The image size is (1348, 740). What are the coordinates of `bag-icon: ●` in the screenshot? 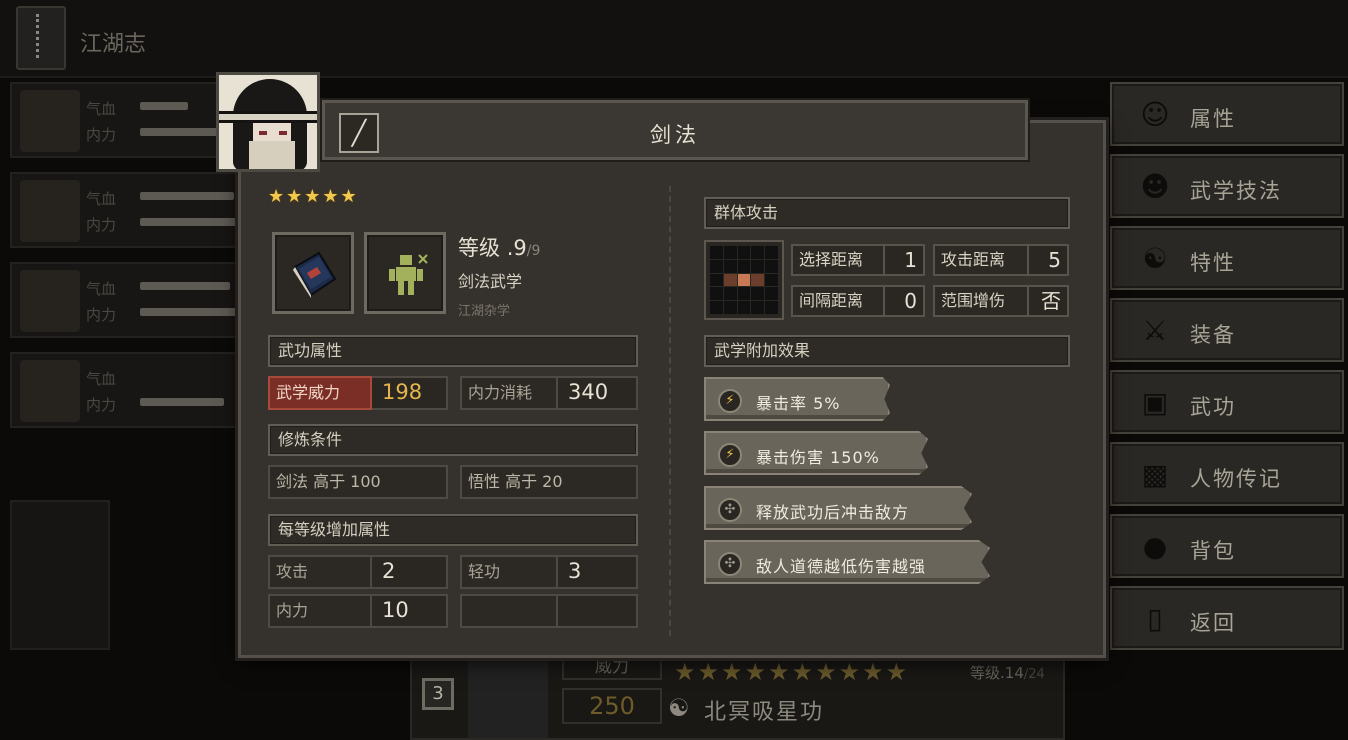 It's located at (1155, 546).